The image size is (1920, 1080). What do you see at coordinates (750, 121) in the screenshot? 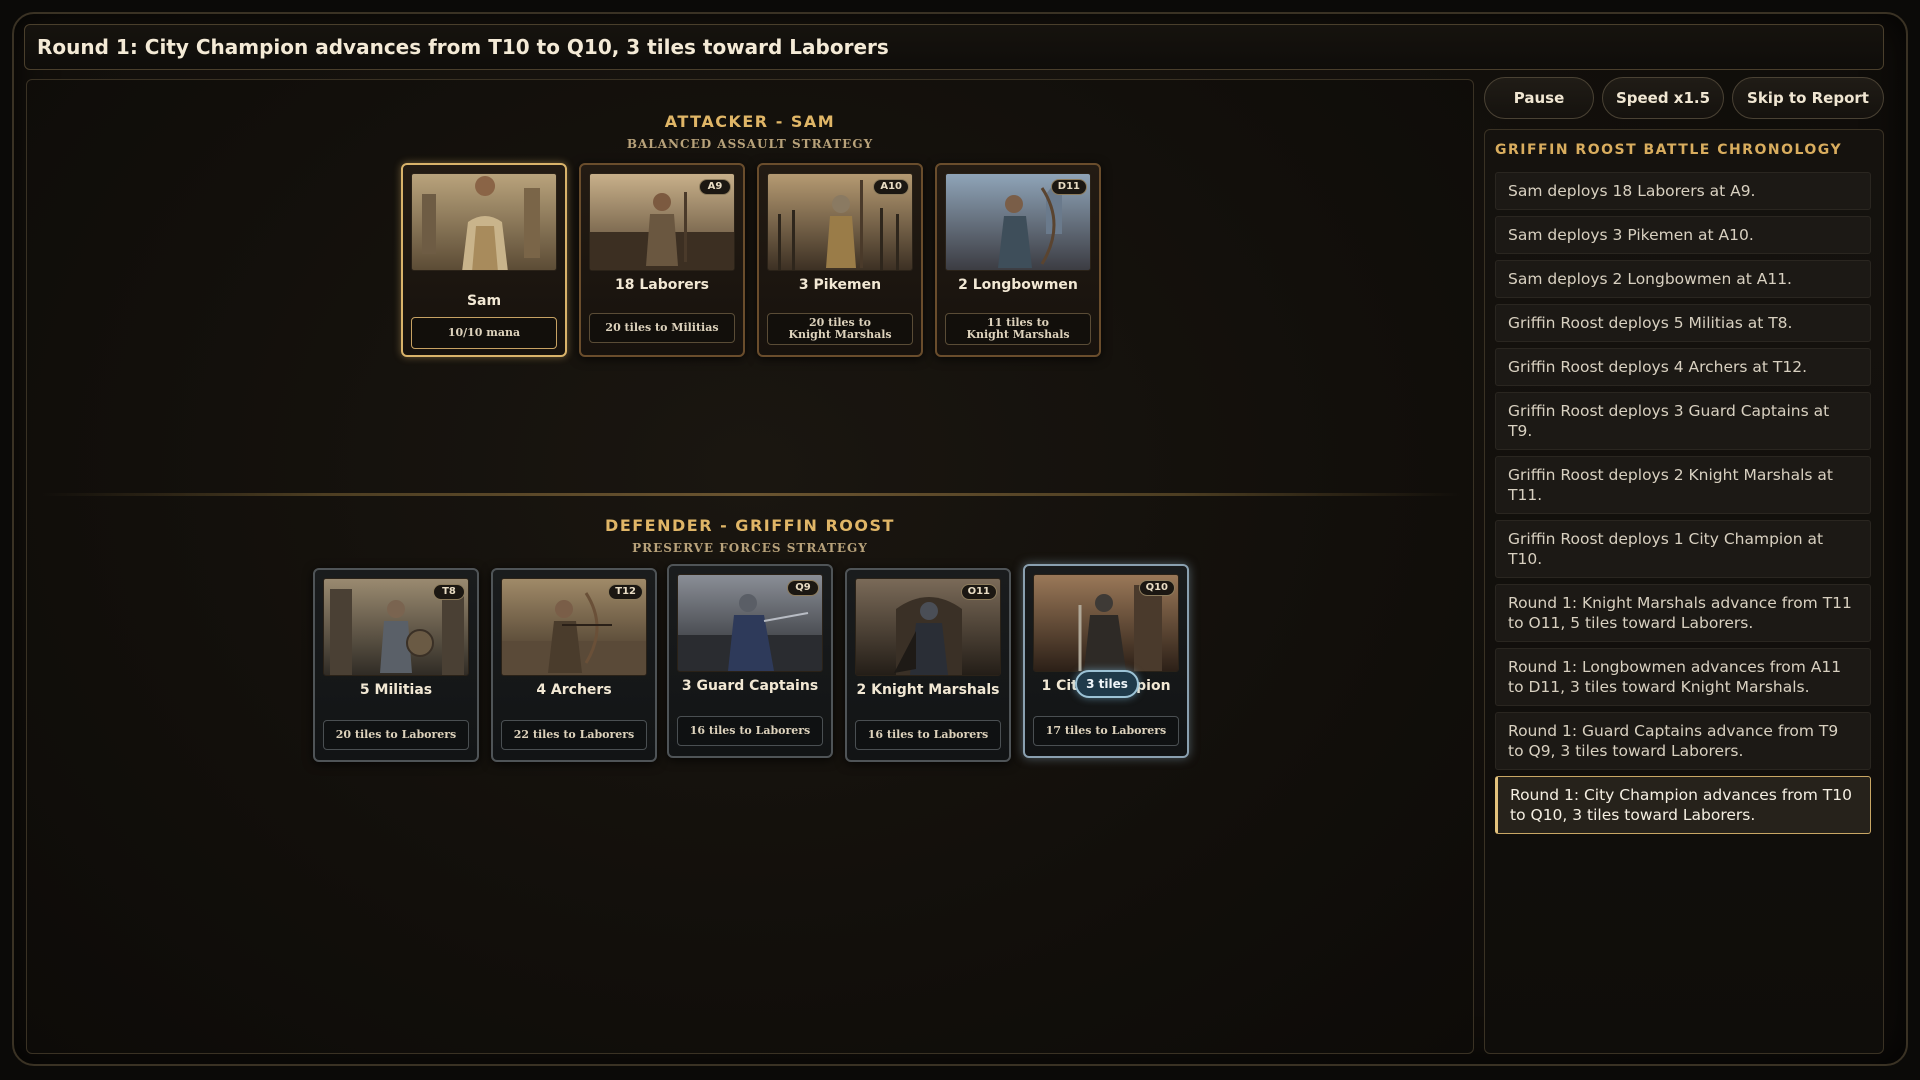
I see `attacker-title: ATTACKER - SAM` at bounding box center [750, 121].